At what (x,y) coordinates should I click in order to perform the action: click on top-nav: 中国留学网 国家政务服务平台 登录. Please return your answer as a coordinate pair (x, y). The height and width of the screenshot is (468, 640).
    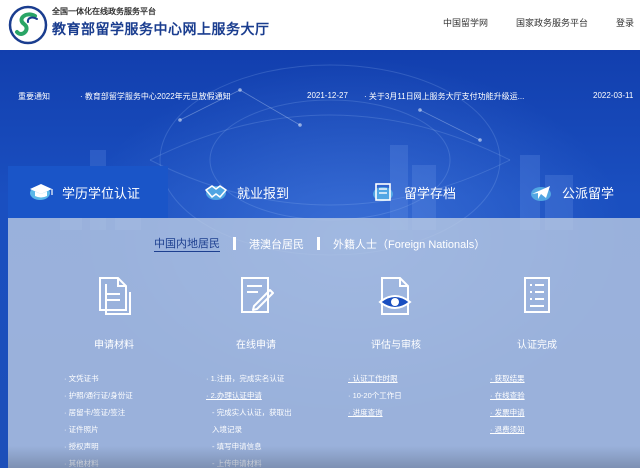
    Looking at the image, I should click on (524, 22).